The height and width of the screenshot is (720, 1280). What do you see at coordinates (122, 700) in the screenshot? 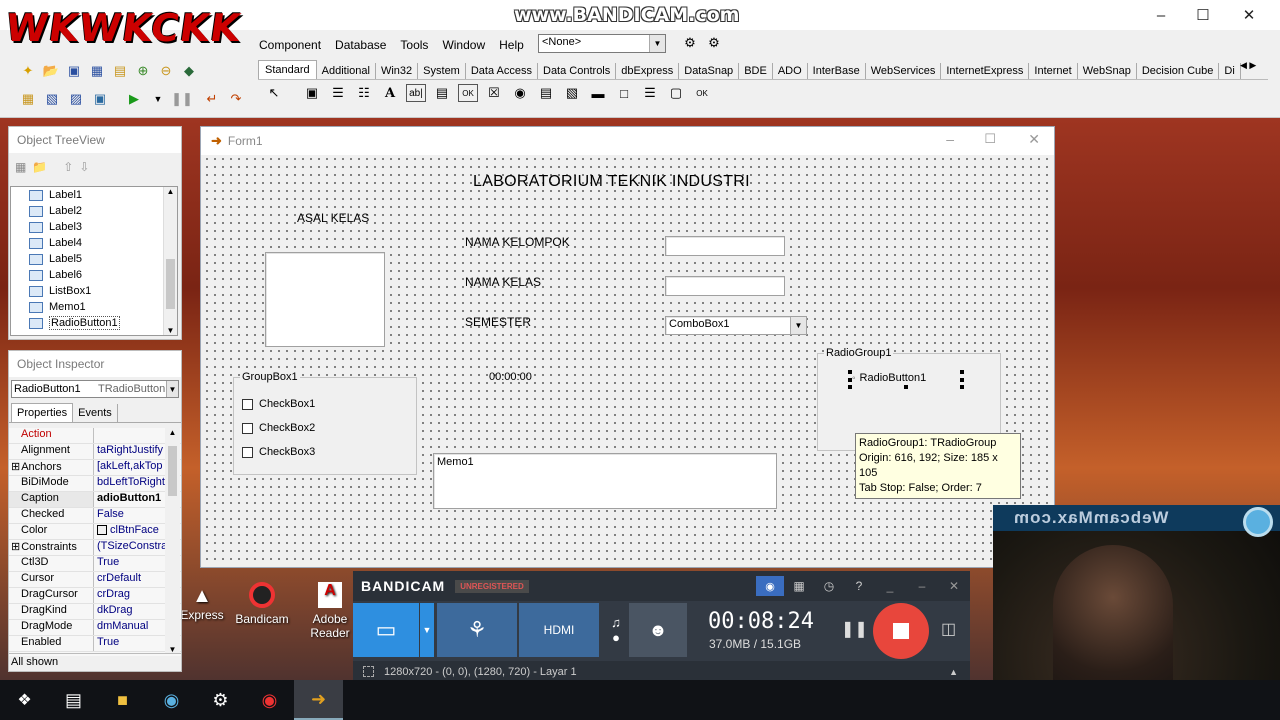
I see `file-explorer-icon: ■` at bounding box center [122, 700].